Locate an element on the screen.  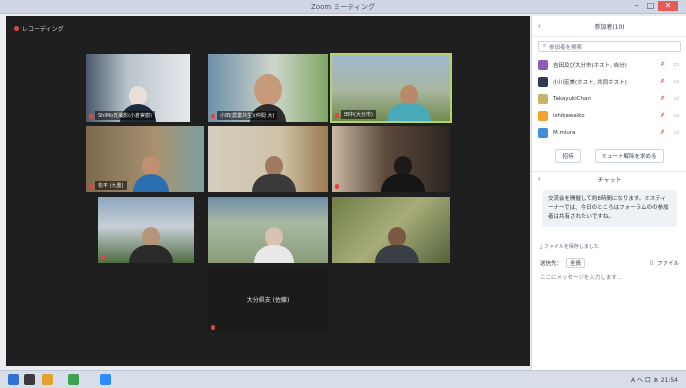
chat-header: ‹ チャット is located at coordinates (609, 178).